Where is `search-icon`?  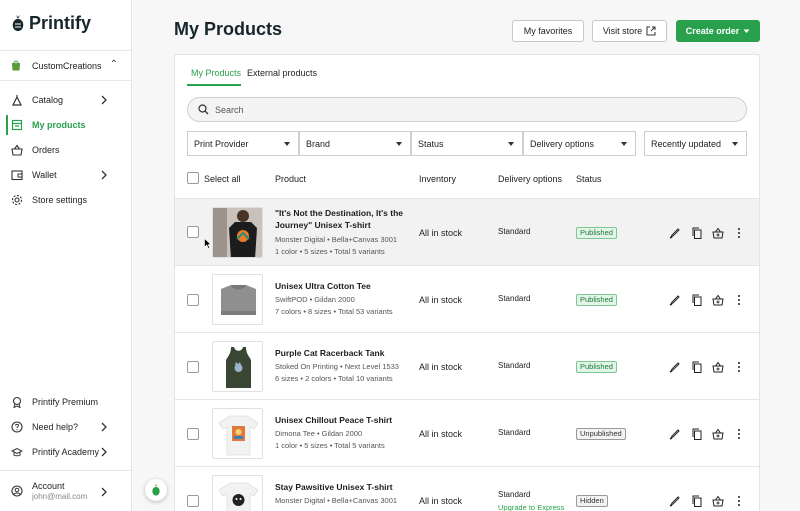
search-icon is located at coordinates (203, 109).